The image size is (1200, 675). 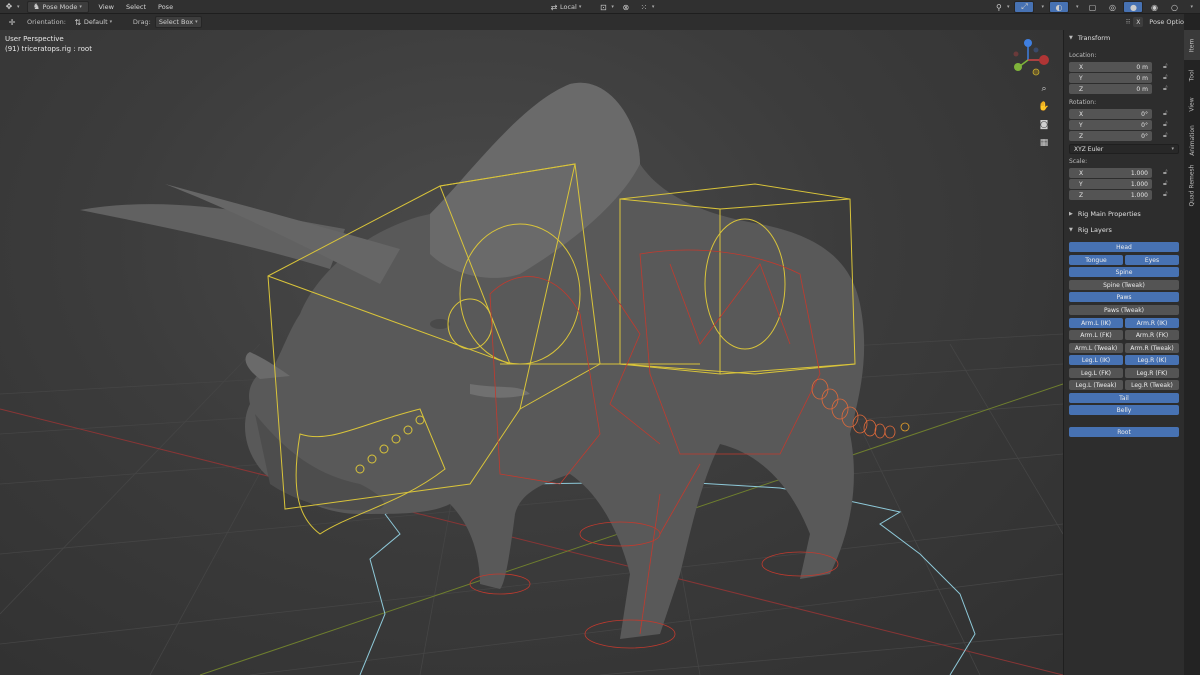 What do you see at coordinates (1001, 7) in the screenshot?
I see `visibility-dropdown: ⚲ ▾` at bounding box center [1001, 7].